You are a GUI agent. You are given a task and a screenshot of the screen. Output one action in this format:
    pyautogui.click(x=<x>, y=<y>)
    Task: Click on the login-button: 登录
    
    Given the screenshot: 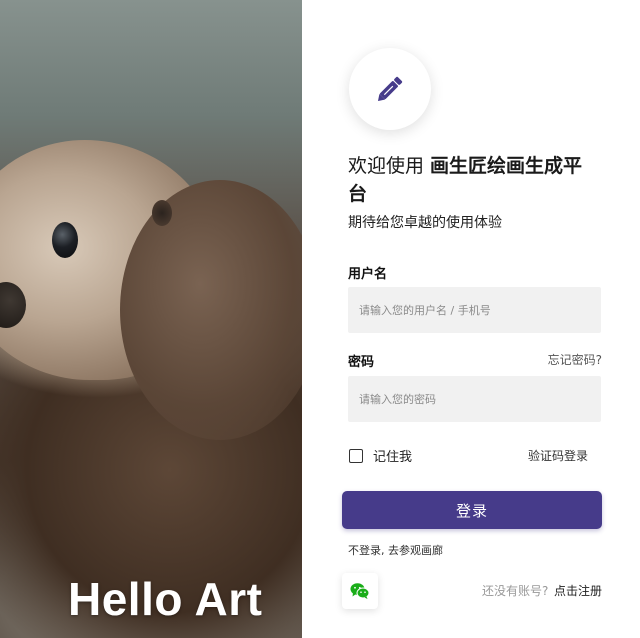 What is the action you would take?
    pyautogui.click(x=472, y=510)
    